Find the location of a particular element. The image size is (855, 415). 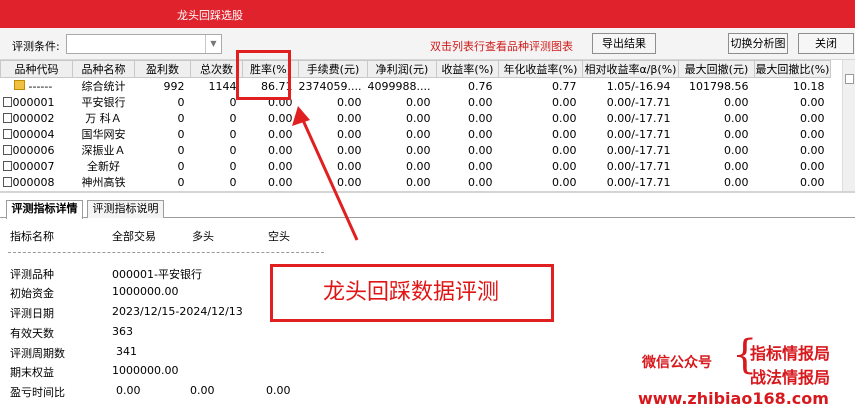

cell-relative: 1.05/-16.94 is located at coordinates (630, 85).